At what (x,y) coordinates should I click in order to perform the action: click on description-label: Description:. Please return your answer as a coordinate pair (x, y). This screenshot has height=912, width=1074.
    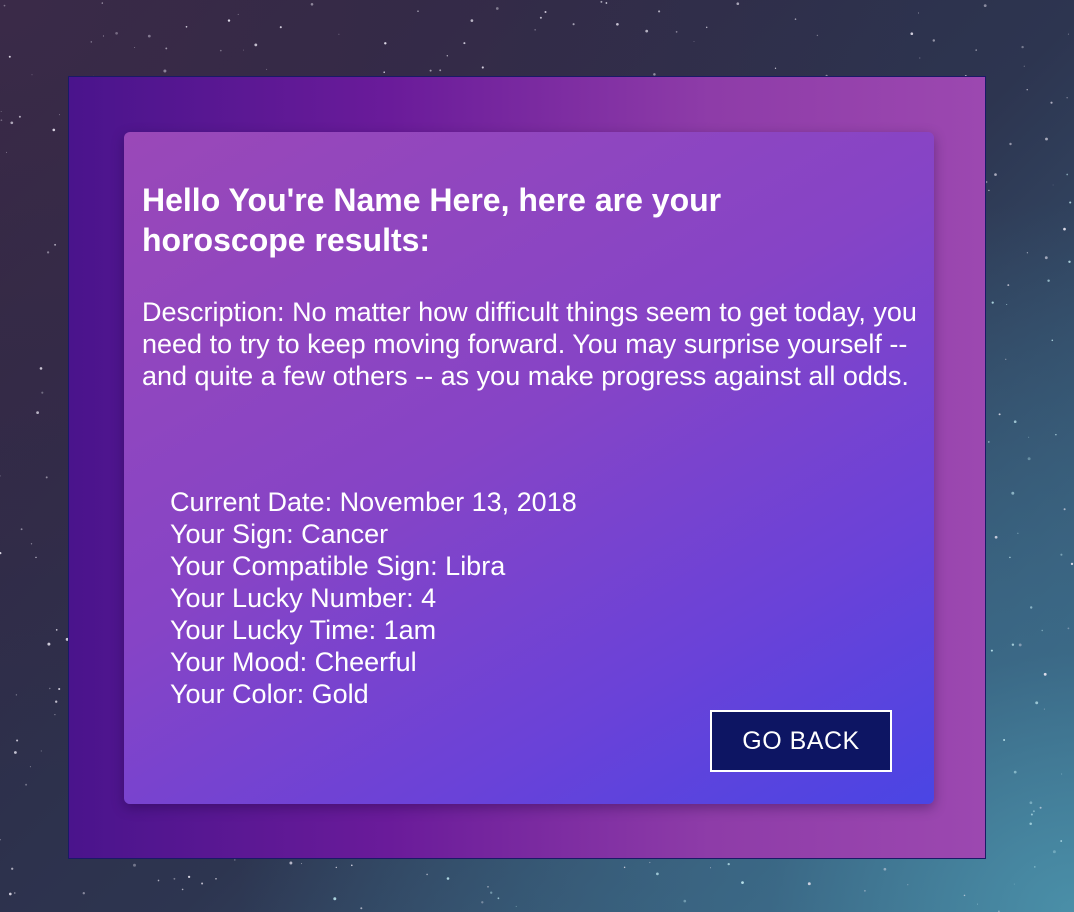
    Looking at the image, I should click on (217, 312).